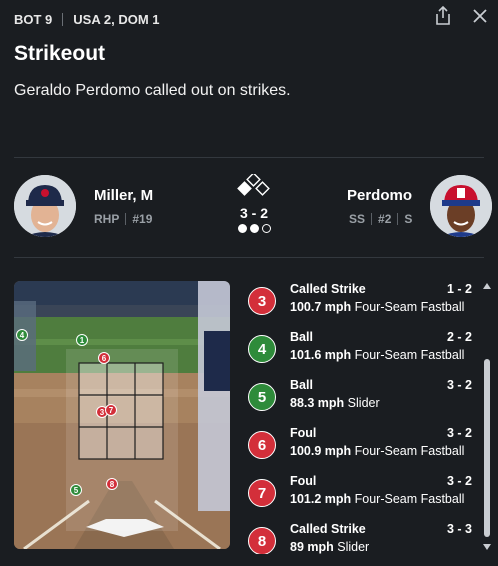 The image size is (498, 566). I want to click on scroll-down-arrow-icon, so click(487, 547).